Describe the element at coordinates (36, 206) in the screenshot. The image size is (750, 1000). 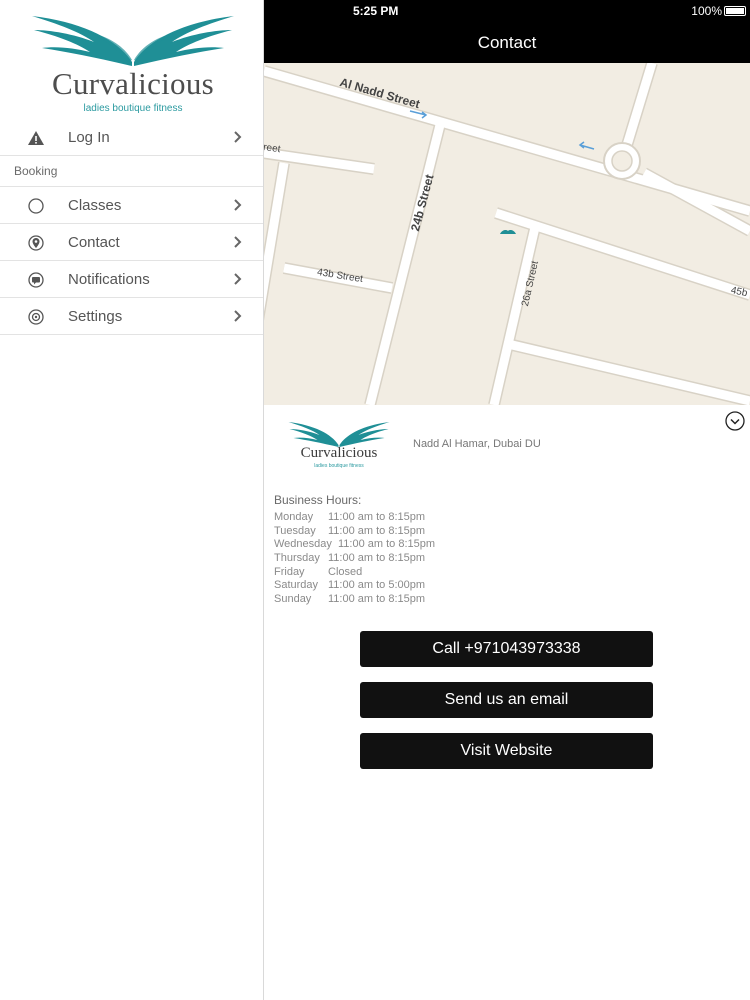
I see `circle-icon` at that location.